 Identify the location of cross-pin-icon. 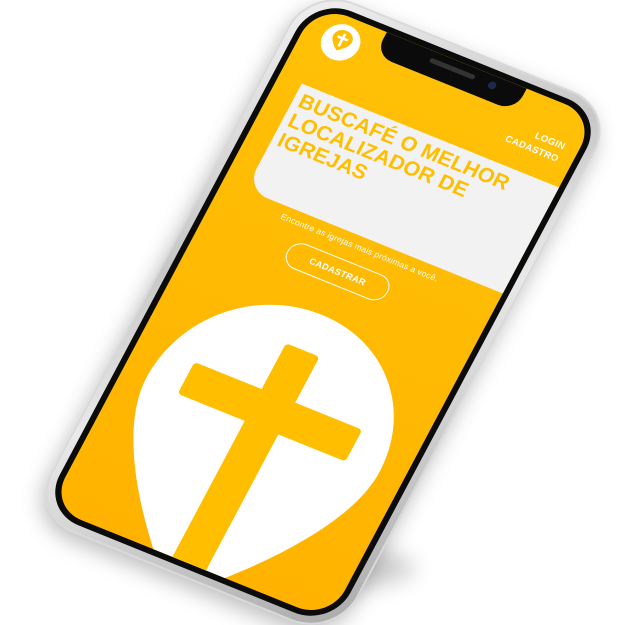
(340, 42).